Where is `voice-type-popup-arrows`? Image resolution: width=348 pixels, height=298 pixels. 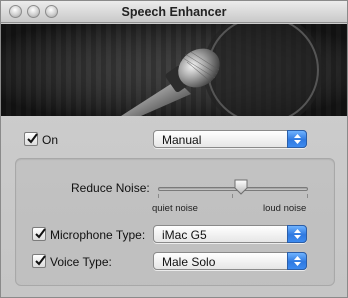 voice-type-popup-arrows is located at coordinates (297, 261).